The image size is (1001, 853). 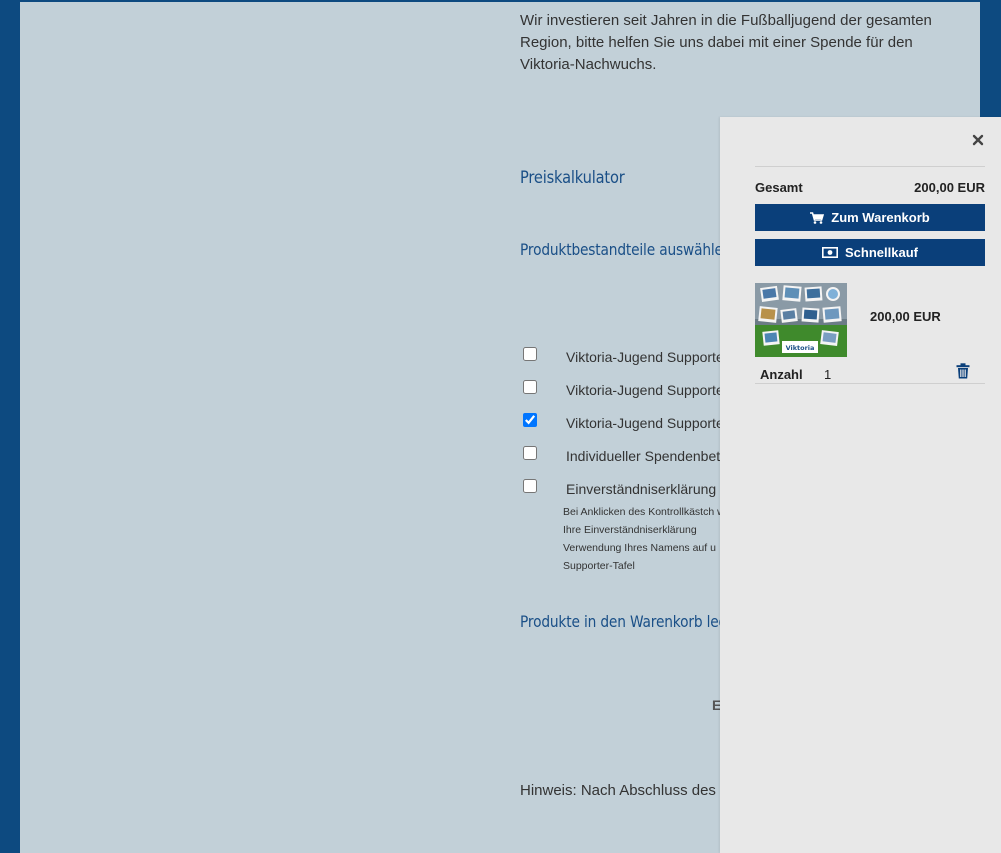 What do you see at coordinates (645, 357) in the screenshot?
I see `option-label-1: Viktoria-Jugend Supporte` at bounding box center [645, 357].